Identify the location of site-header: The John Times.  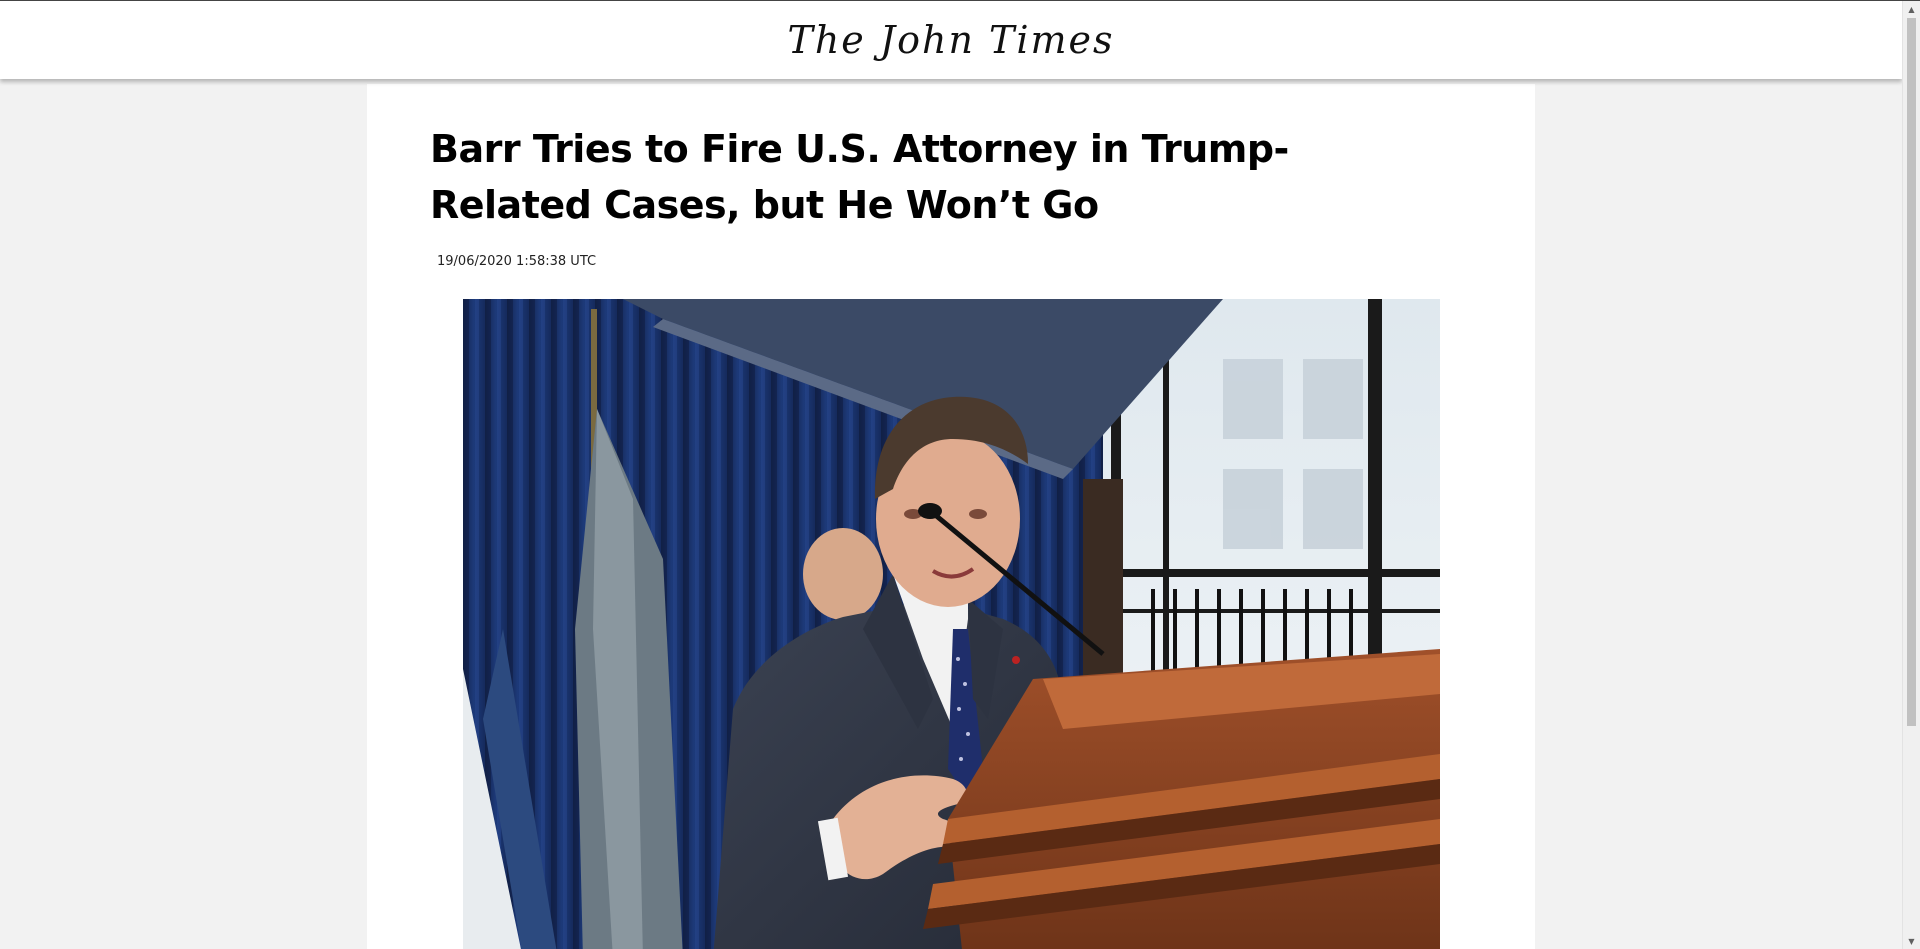
(951, 40).